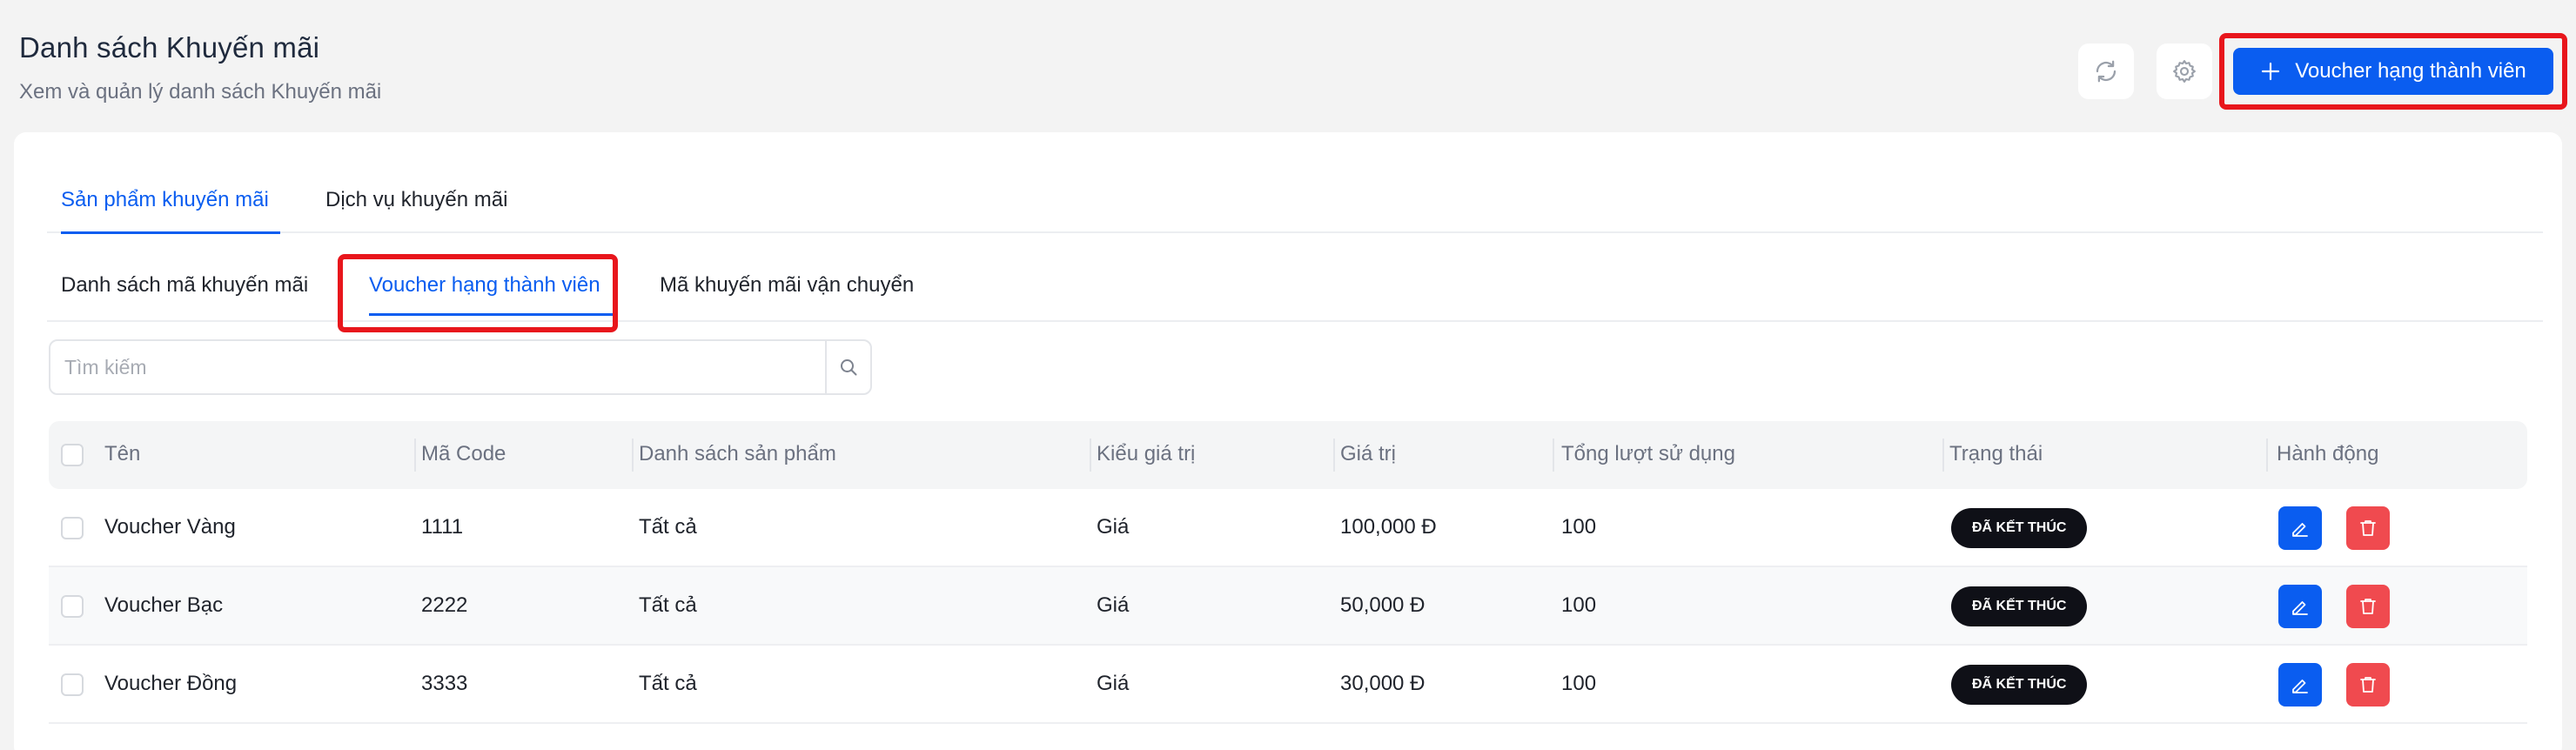 The height and width of the screenshot is (750, 2576). Describe the element at coordinates (200, 92) in the screenshot. I see `page-subtitle: Xem và quản lý danh sách Khuyến mãi` at that location.